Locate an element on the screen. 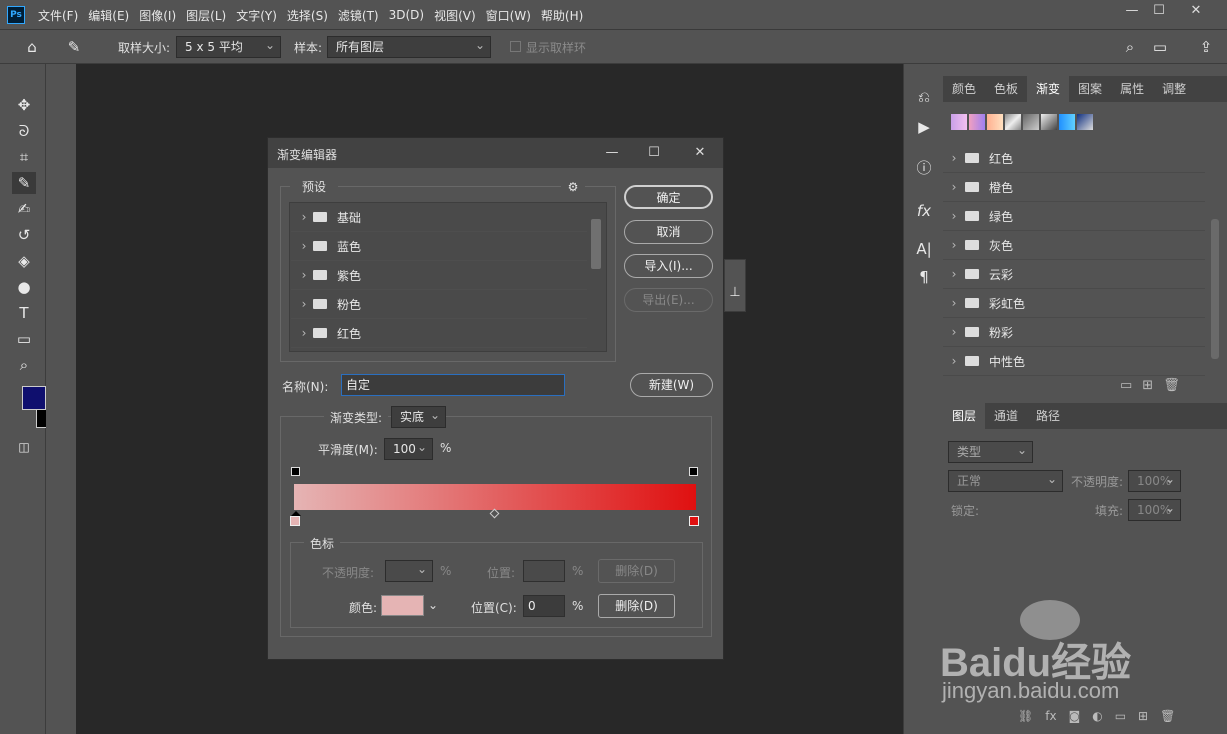 The image size is (1227, 734). gradient-folder: › 云彩 is located at coordinates (1074, 274).